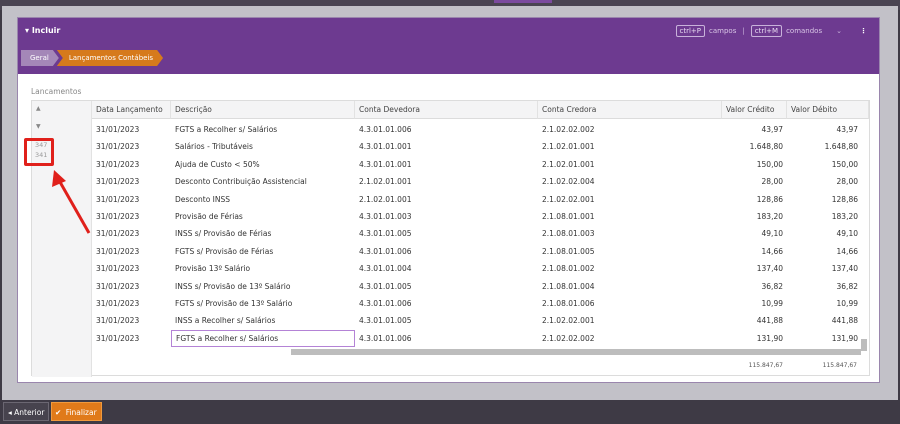  What do you see at coordinates (42, 30) in the screenshot?
I see `dialog-title: ▾ Incluir` at bounding box center [42, 30].